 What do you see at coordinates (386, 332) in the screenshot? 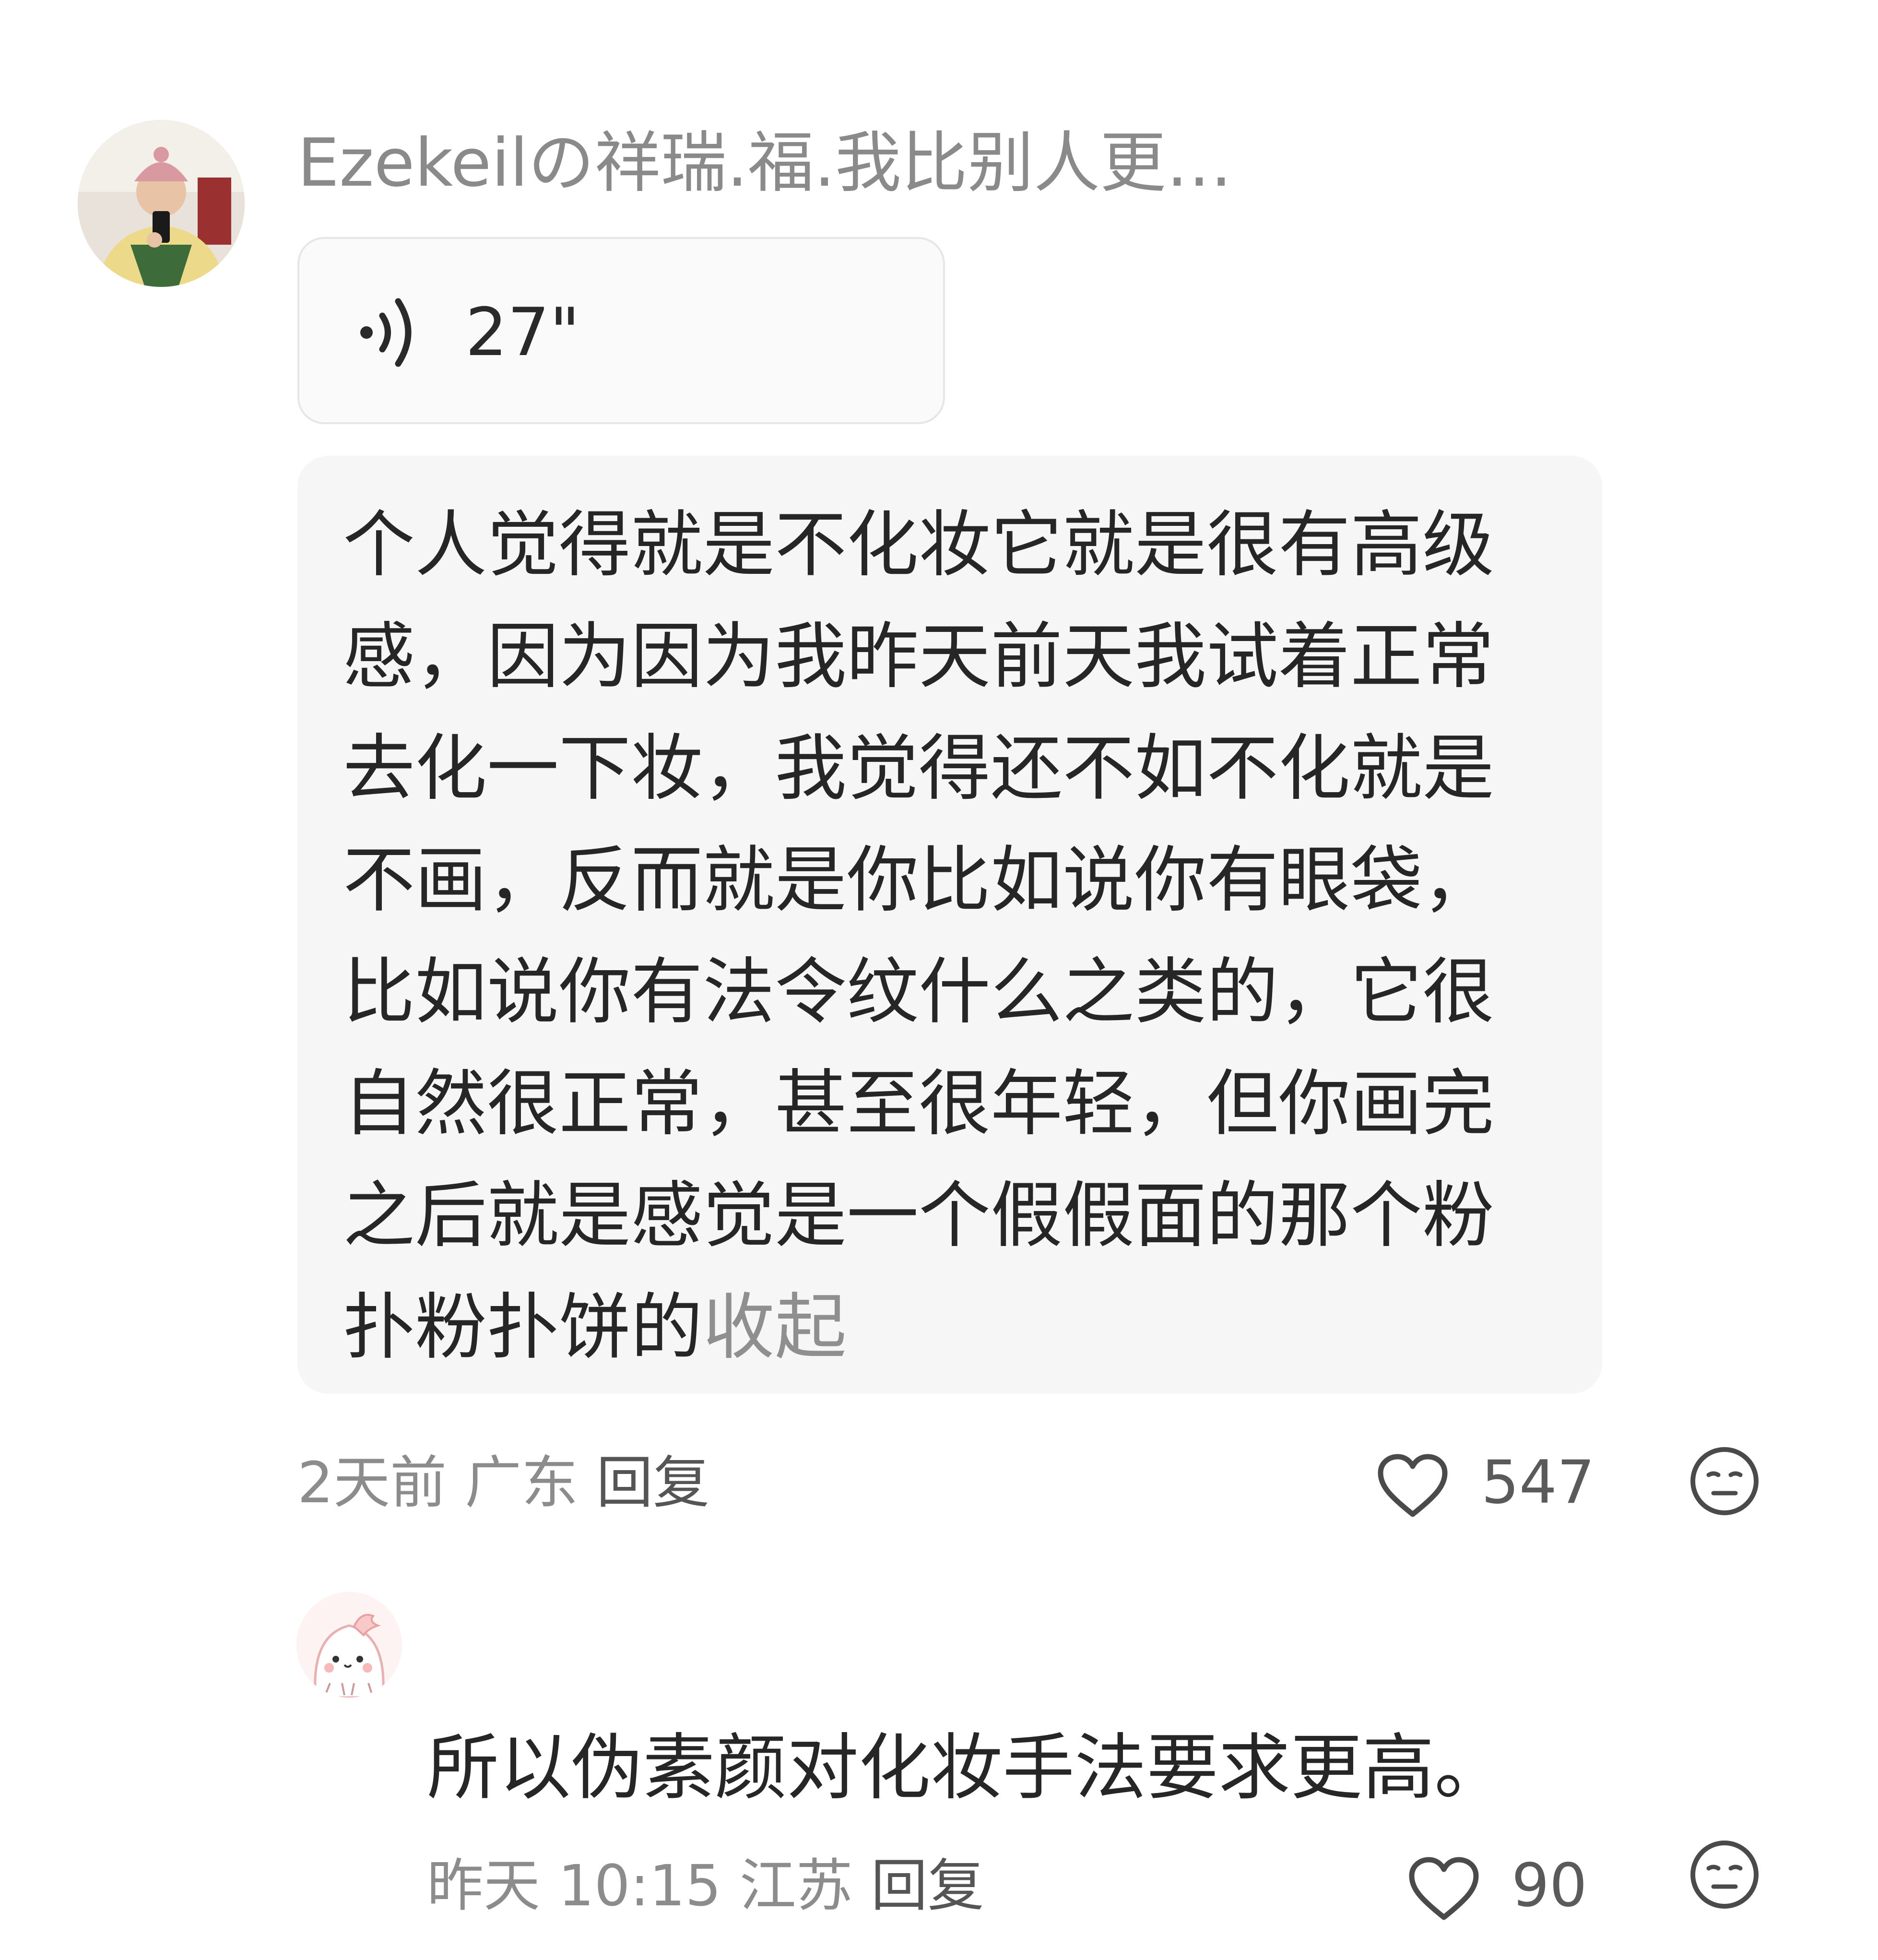
I see `voice-wave-icon` at bounding box center [386, 332].